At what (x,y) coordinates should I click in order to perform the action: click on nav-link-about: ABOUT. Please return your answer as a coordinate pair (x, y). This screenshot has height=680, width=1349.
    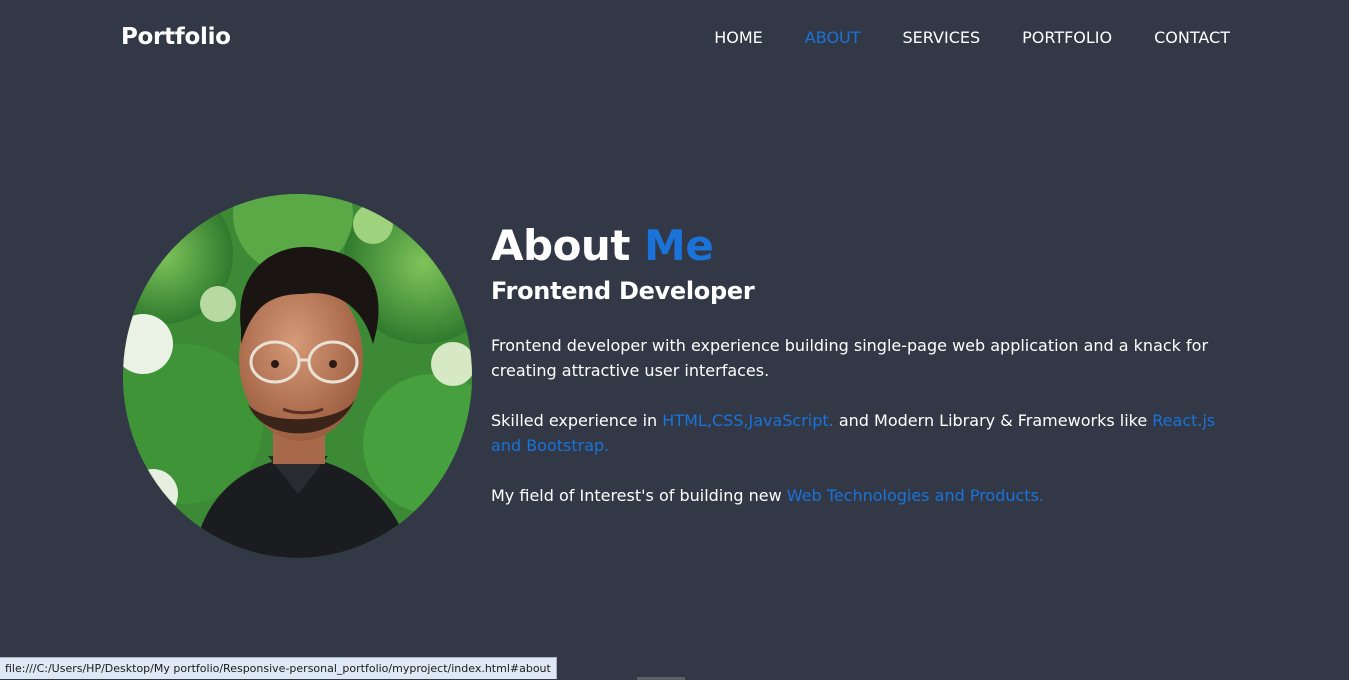
    Looking at the image, I should click on (833, 38).